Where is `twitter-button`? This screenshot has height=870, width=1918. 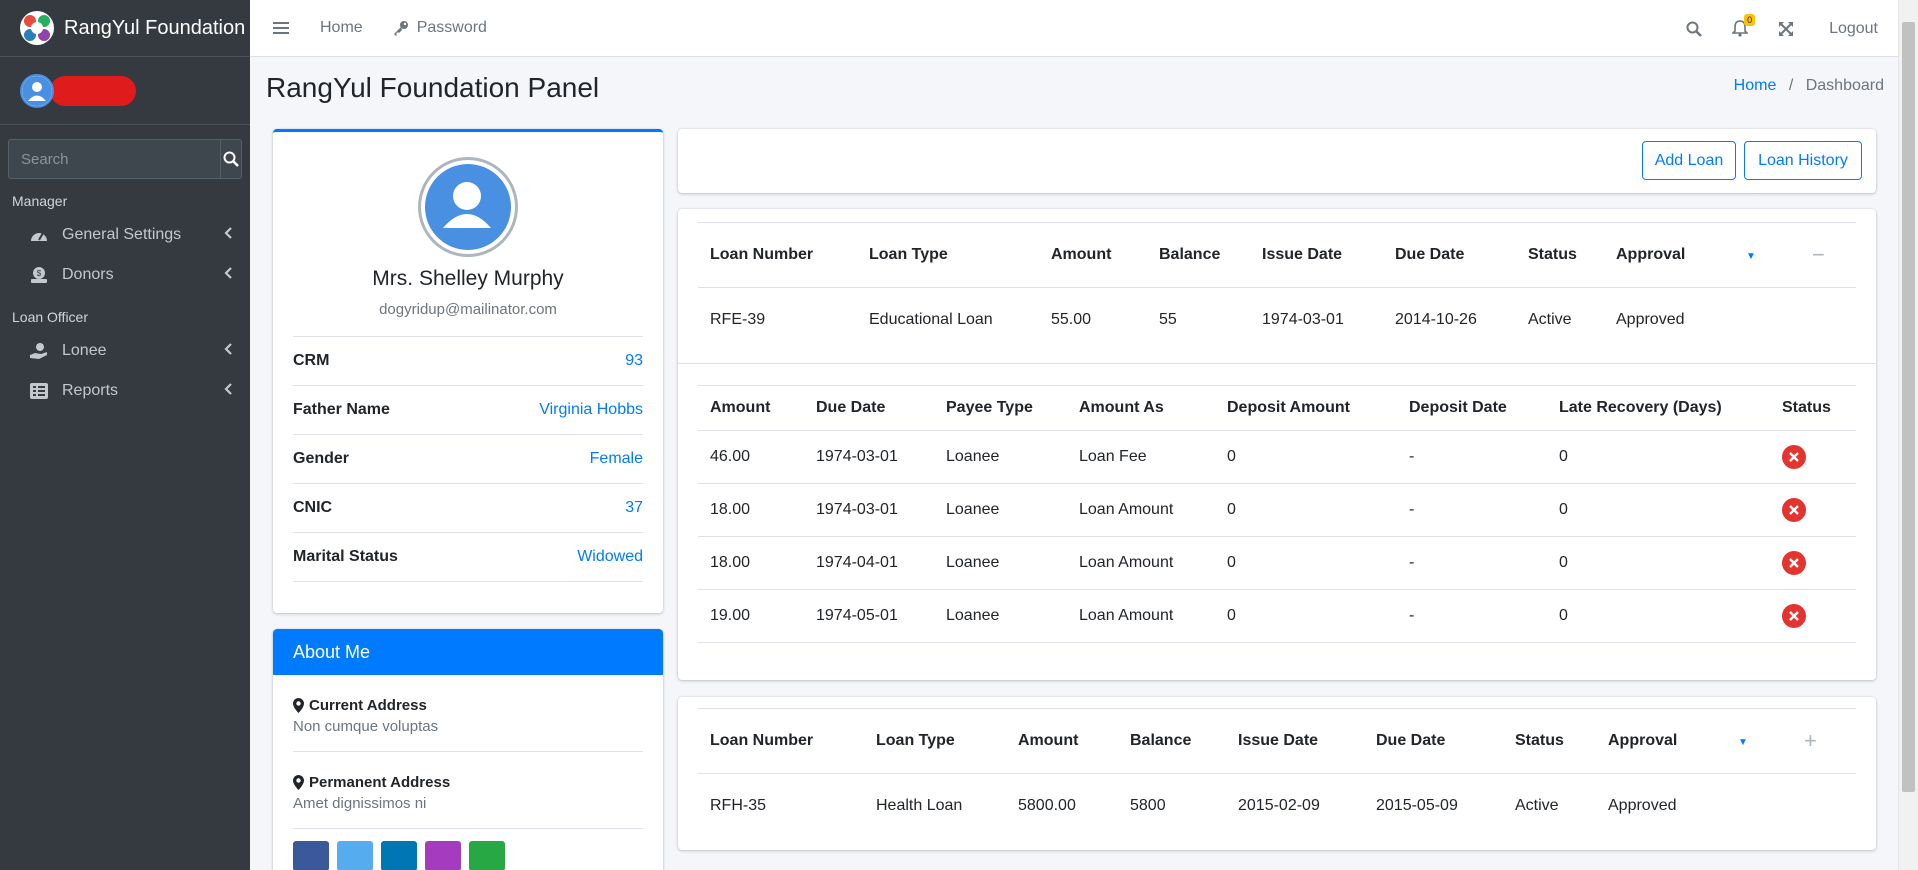
twitter-button is located at coordinates (355, 855).